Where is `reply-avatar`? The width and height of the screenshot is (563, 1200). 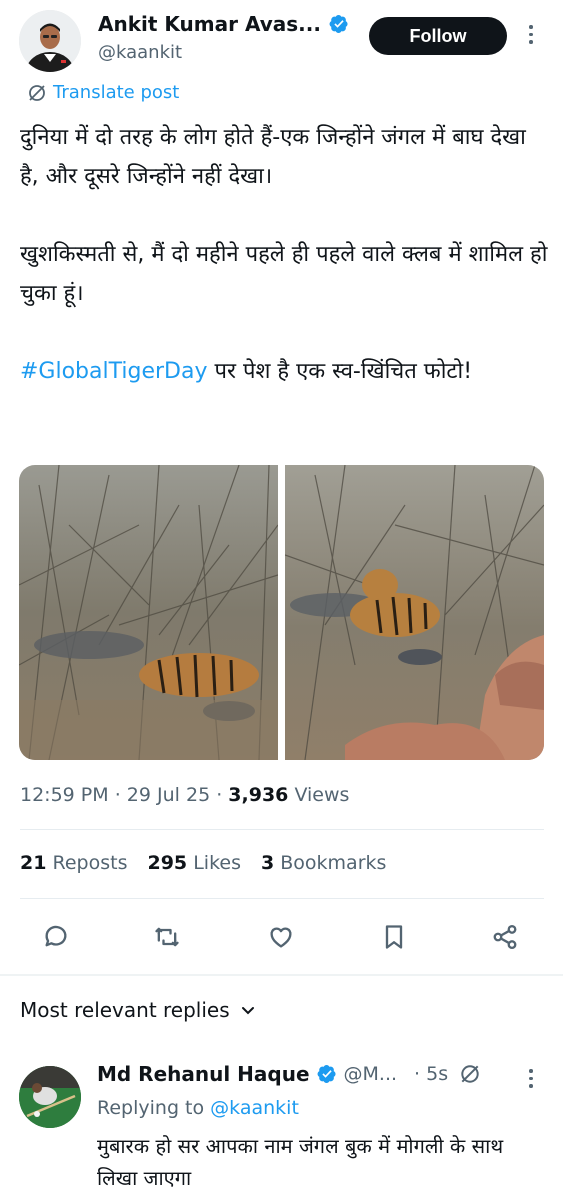
reply-avatar is located at coordinates (50, 1097).